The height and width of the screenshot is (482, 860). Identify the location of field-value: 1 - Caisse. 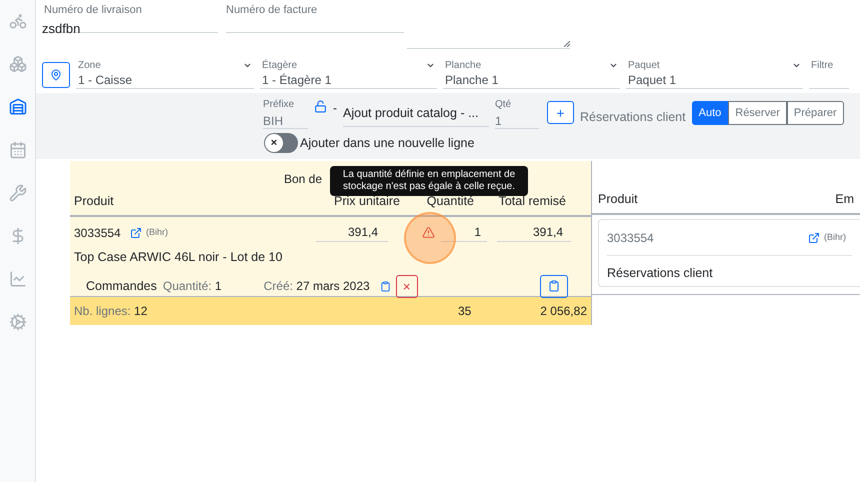
(106, 80).